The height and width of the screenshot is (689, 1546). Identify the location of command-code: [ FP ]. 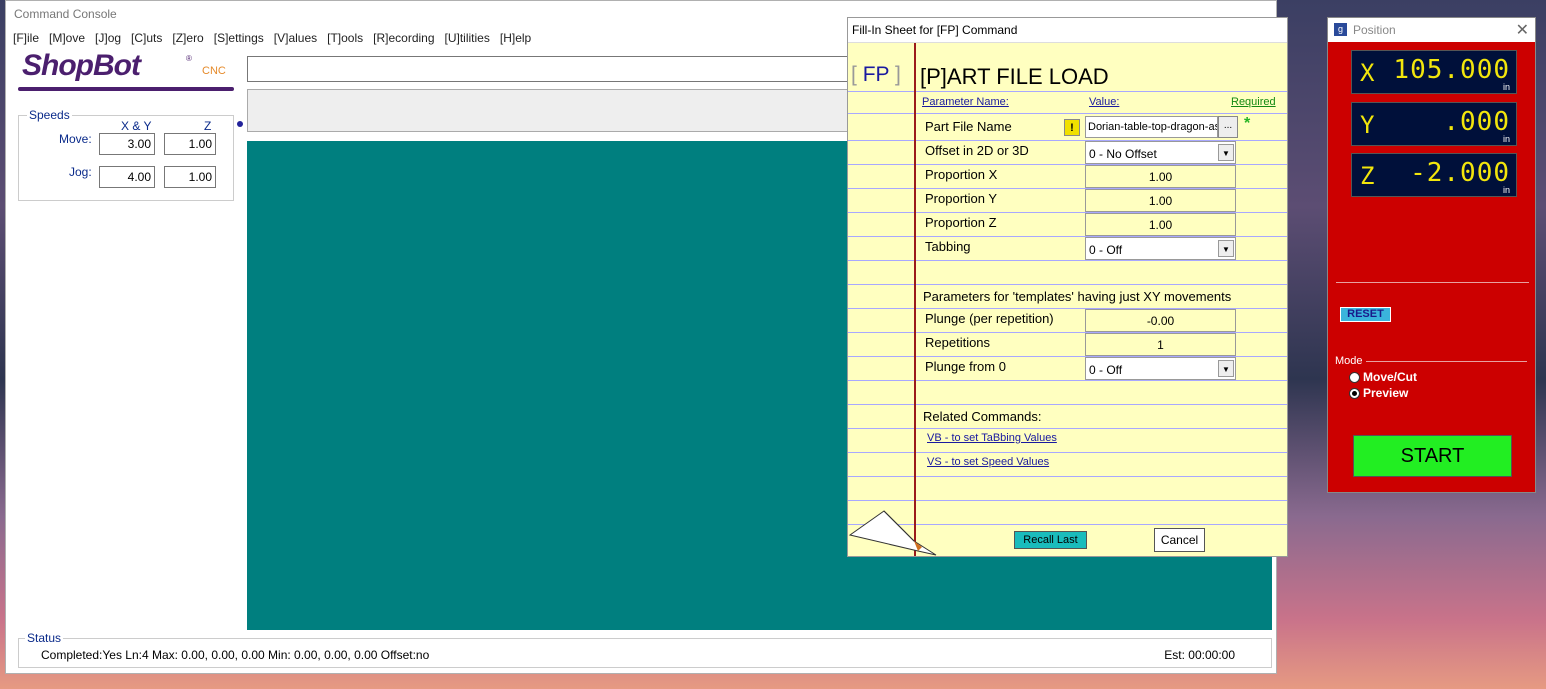
(876, 75).